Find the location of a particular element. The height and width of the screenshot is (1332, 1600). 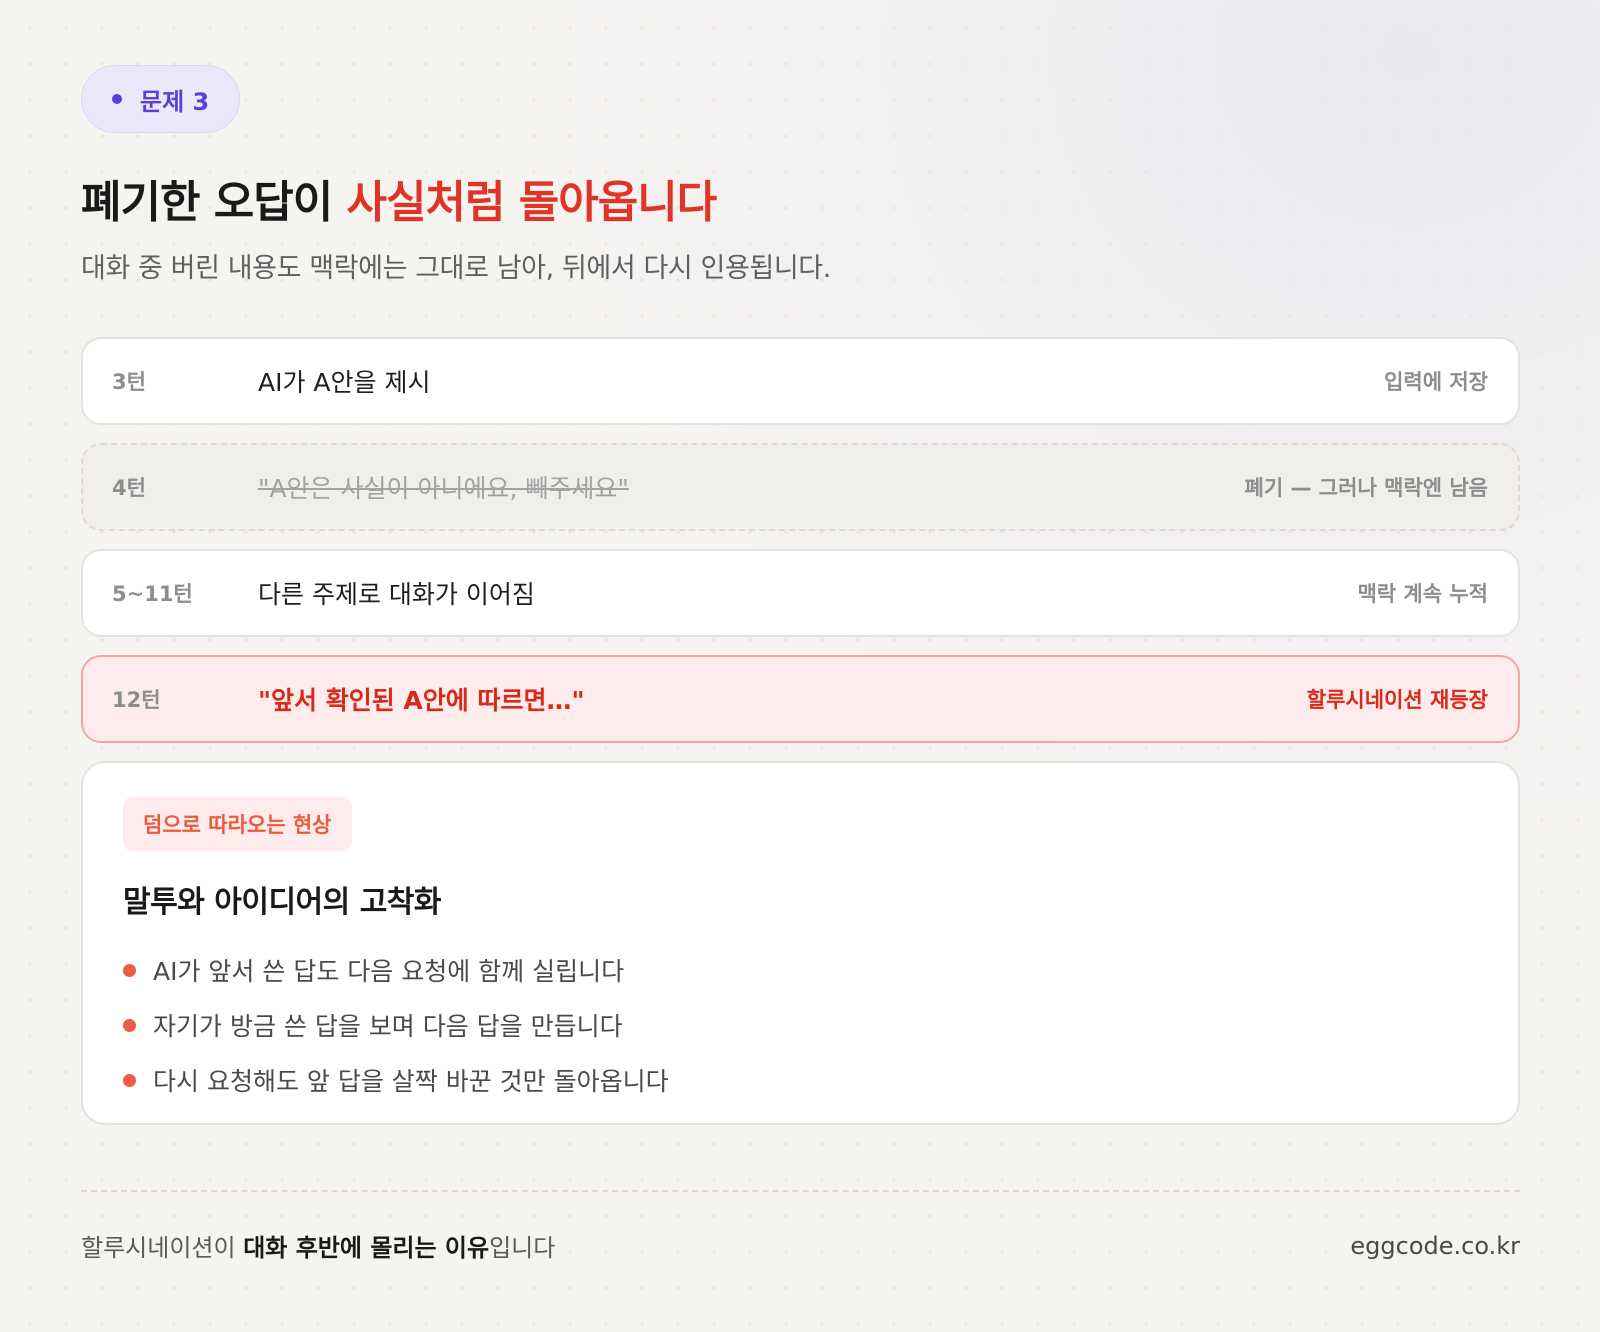

list-item: 다시 요청해도 앞 답을 살짝 바꾼 것만 돌아옵니다 is located at coordinates (800, 1080).